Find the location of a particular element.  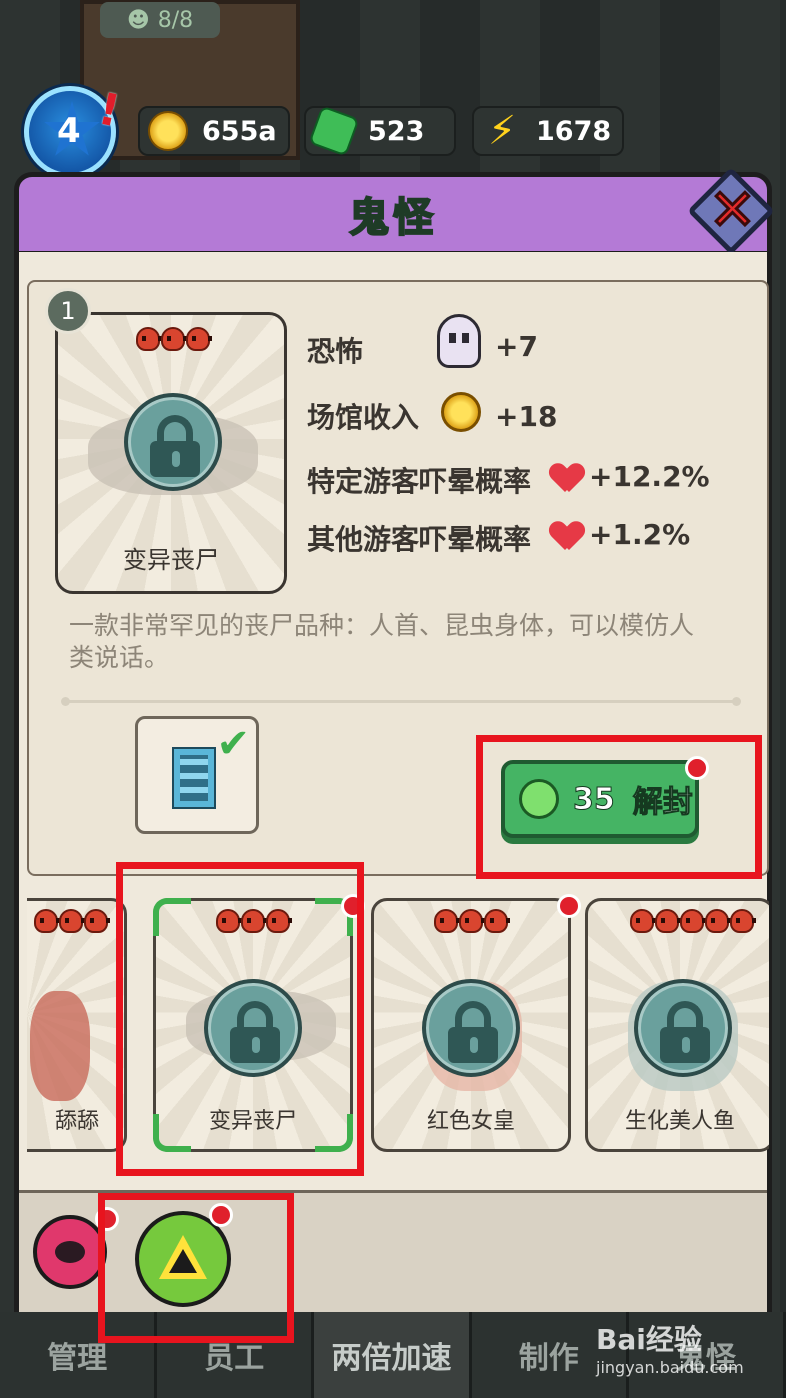

monster-card: 红色女皇 is located at coordinates (471, 1025).